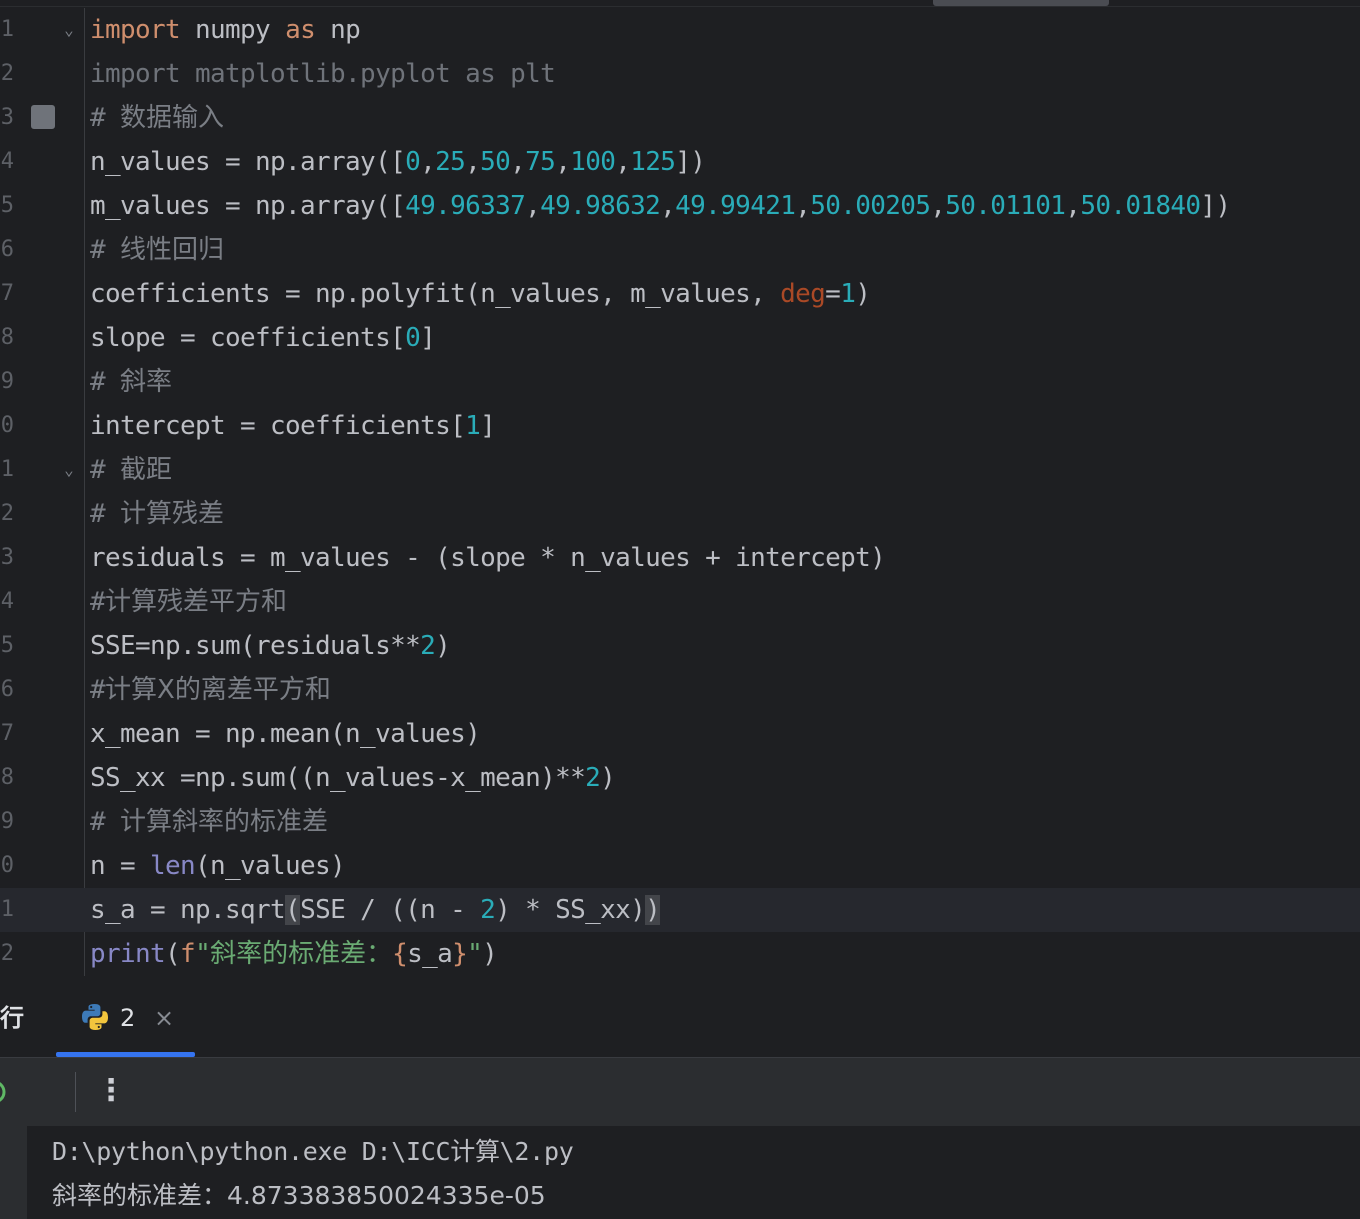  What do you see at coordinates (13, 1172) in the screenshot?
I see `console-gutter` at bounding box center [13, 1172].